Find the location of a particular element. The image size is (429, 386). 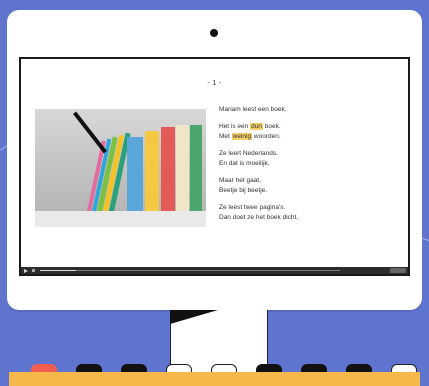

highlight-word: dun is located at coordinates (256, 126).